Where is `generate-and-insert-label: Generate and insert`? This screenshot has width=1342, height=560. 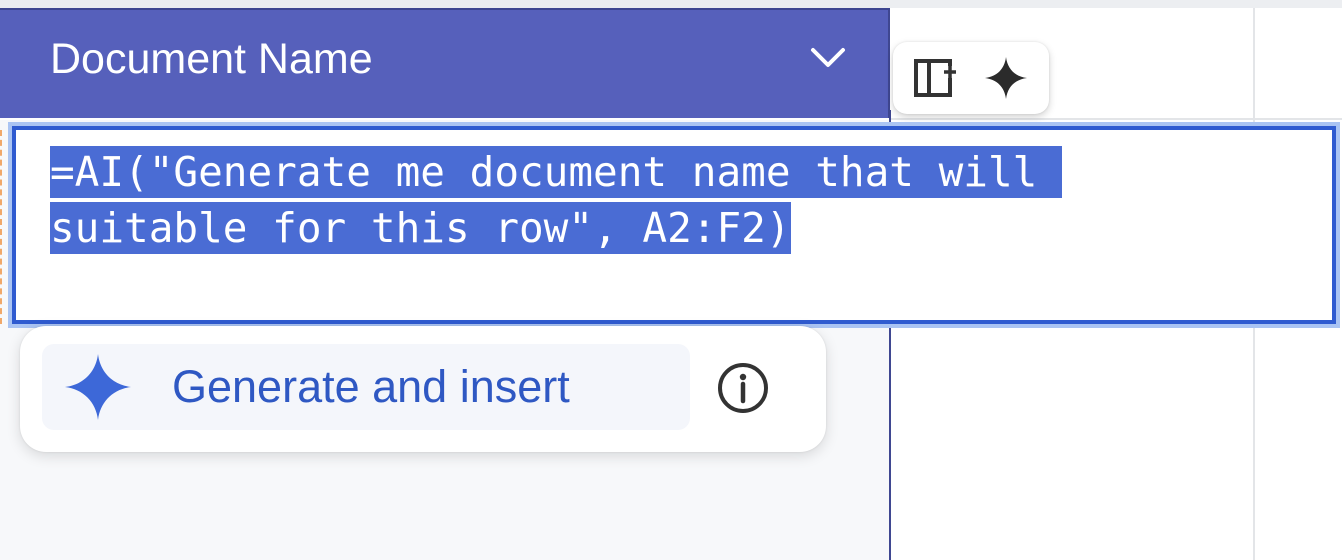
generate-and-insert-label: Generate and insert is located at coordinates (371, 386).